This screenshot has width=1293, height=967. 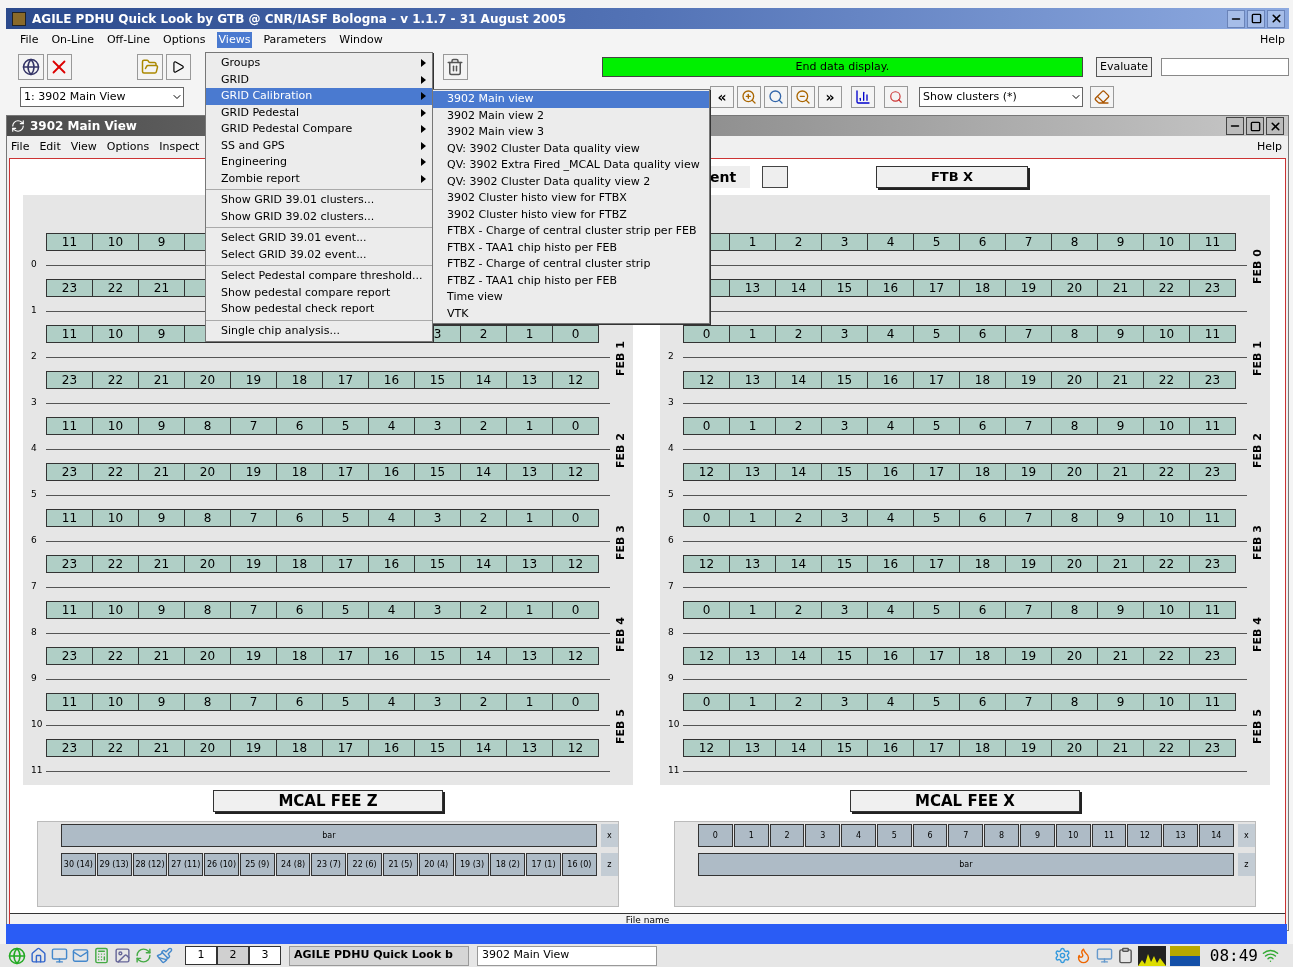 I want to click on menu-item: Off-Line, so click(x=128, y=40).